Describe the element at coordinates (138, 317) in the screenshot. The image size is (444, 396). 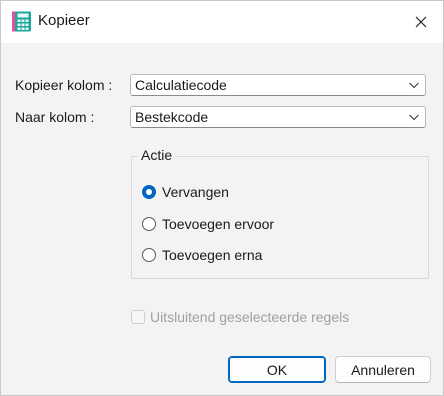
I see `selected-only-checkbox` at that location.